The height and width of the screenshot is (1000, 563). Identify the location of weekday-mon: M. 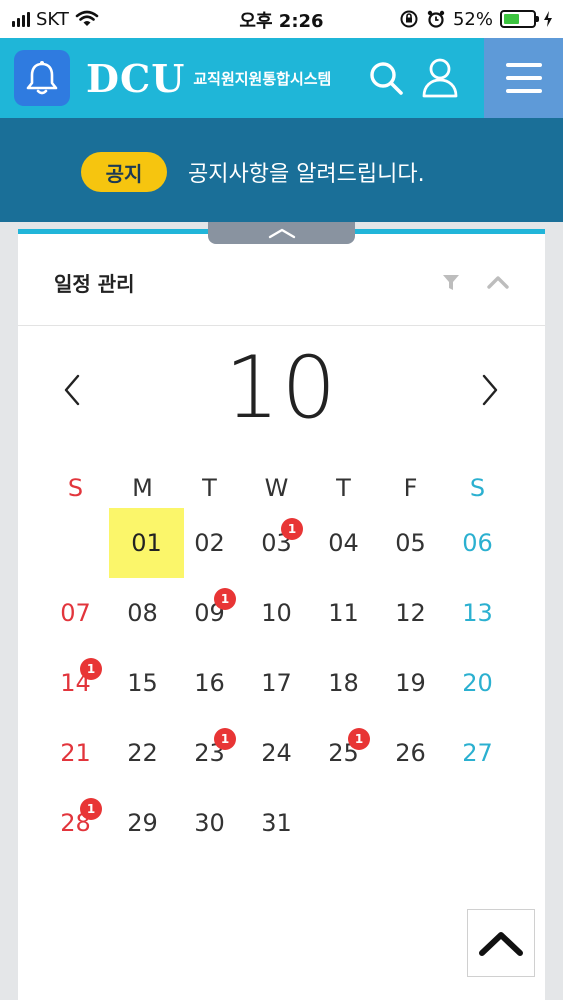
(142, 488).